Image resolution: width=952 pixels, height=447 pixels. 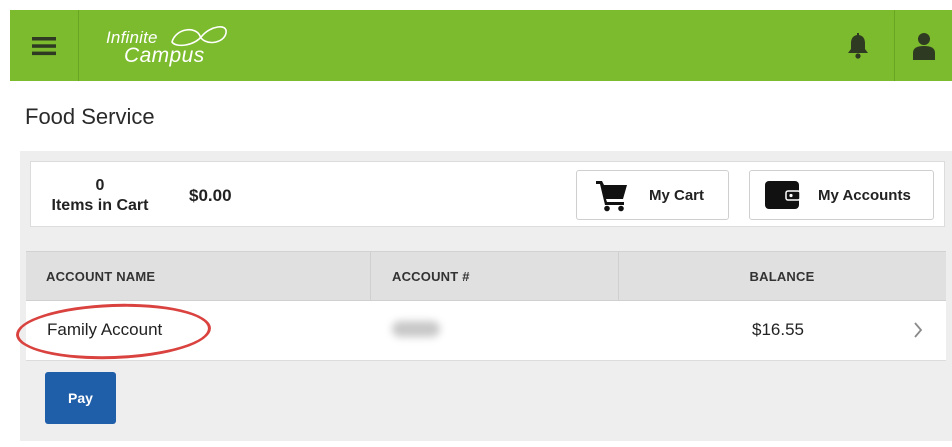 I want to click on column-header-balance: BALANCE, so click(x=782, y=276).